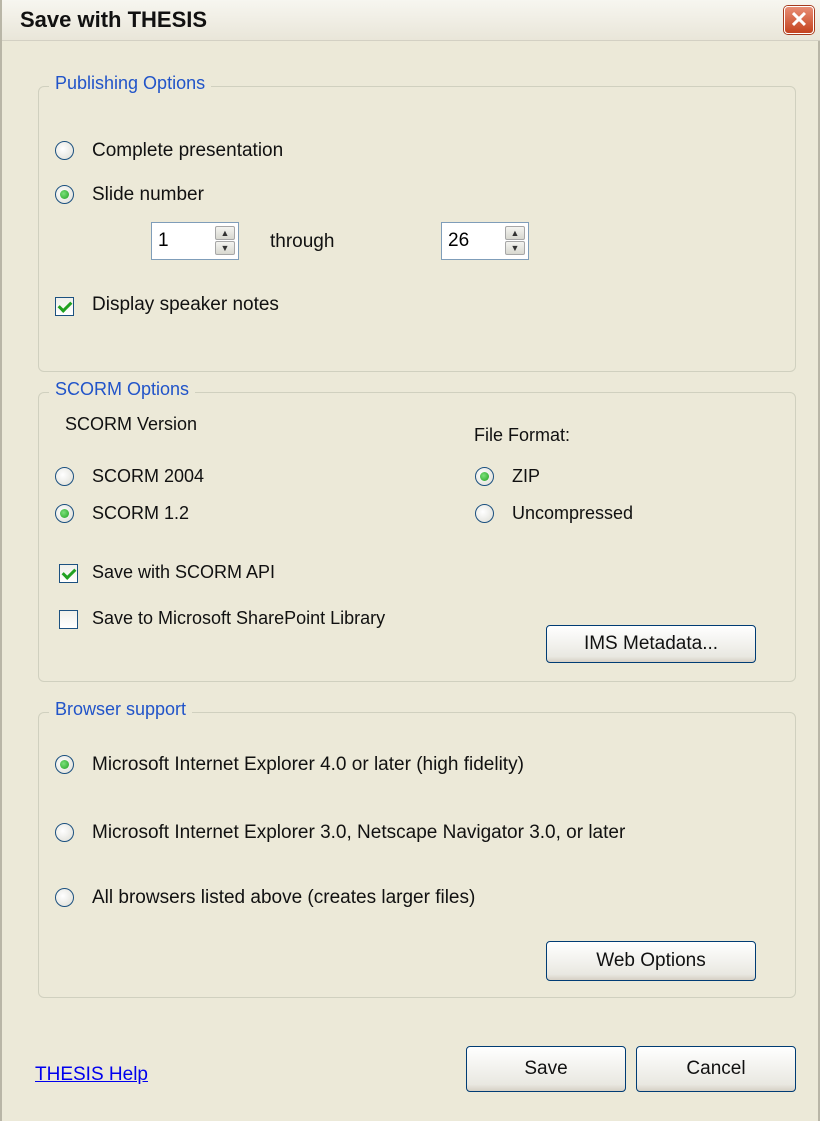 The image size is (822, 1123). What do you see at coordinates (122, 389) in the screenshot?
I see `scorm-options-legend: SCORM Options` at bounding box center [122, 389].